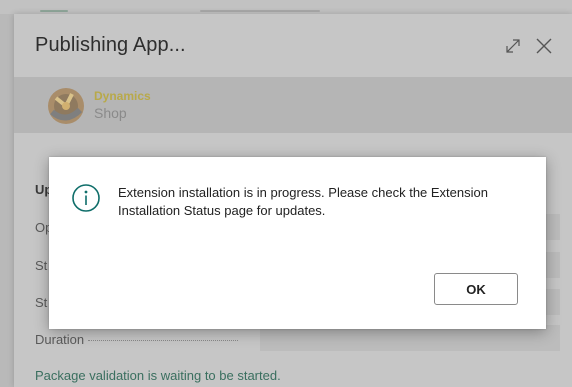 The width and height of the screenshot is (572, 387). What do you see at coordinates (41, 302) in the screenshot?
I see `row-label-started: St` at bounding box center [41, 302].